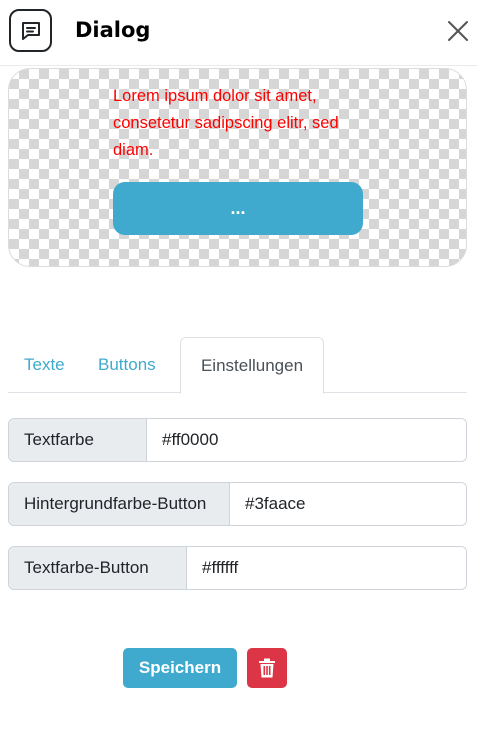 Image resolution: width=477 pixels, height=730 pixels. I want to click on save-button: Speichern, so click(180, 668).